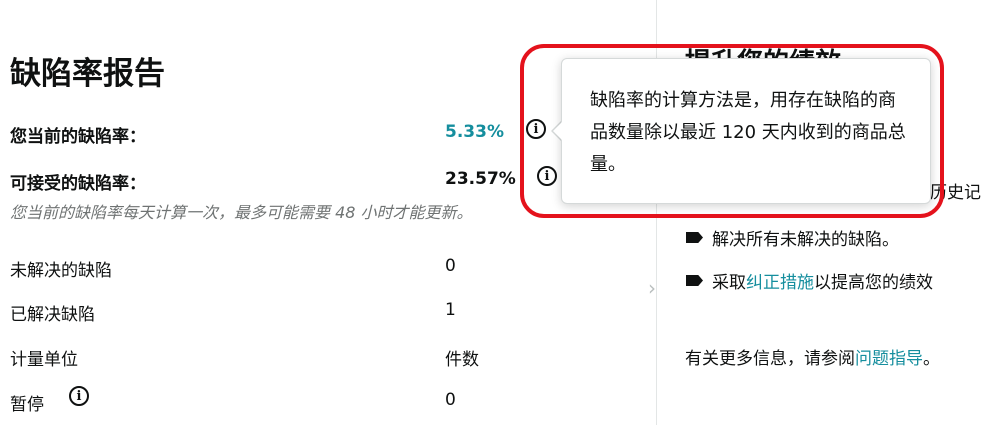 The image size is (984, 425). Describe the element at coordinates (652, 288) in the screenshot. I see `chevron-right-icon: ›` at that location.